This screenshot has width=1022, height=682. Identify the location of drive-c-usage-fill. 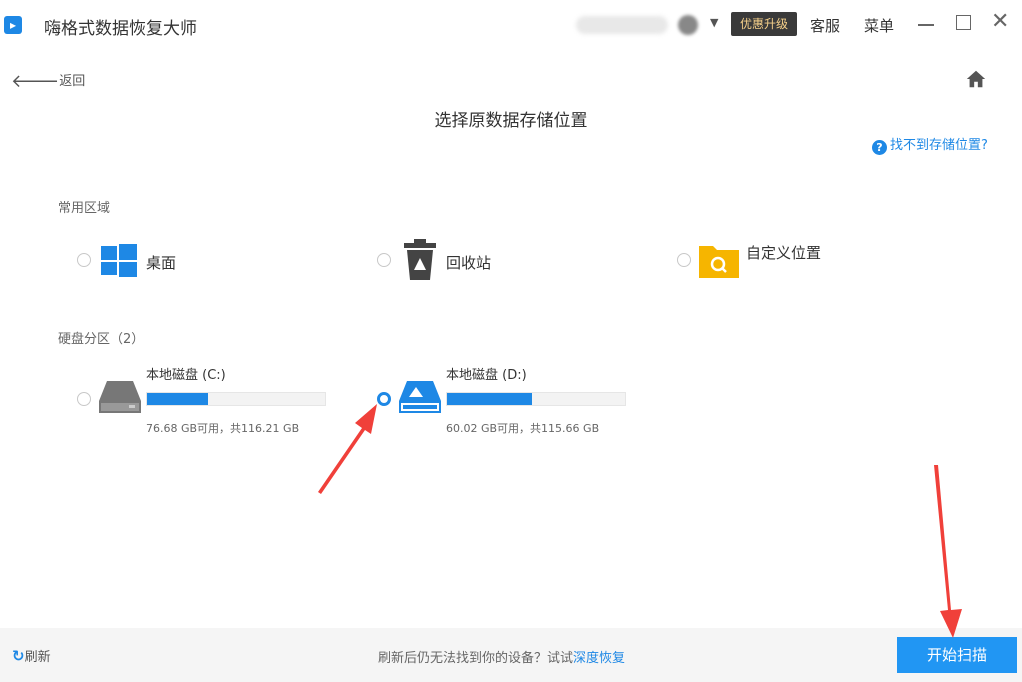
(177, 399).